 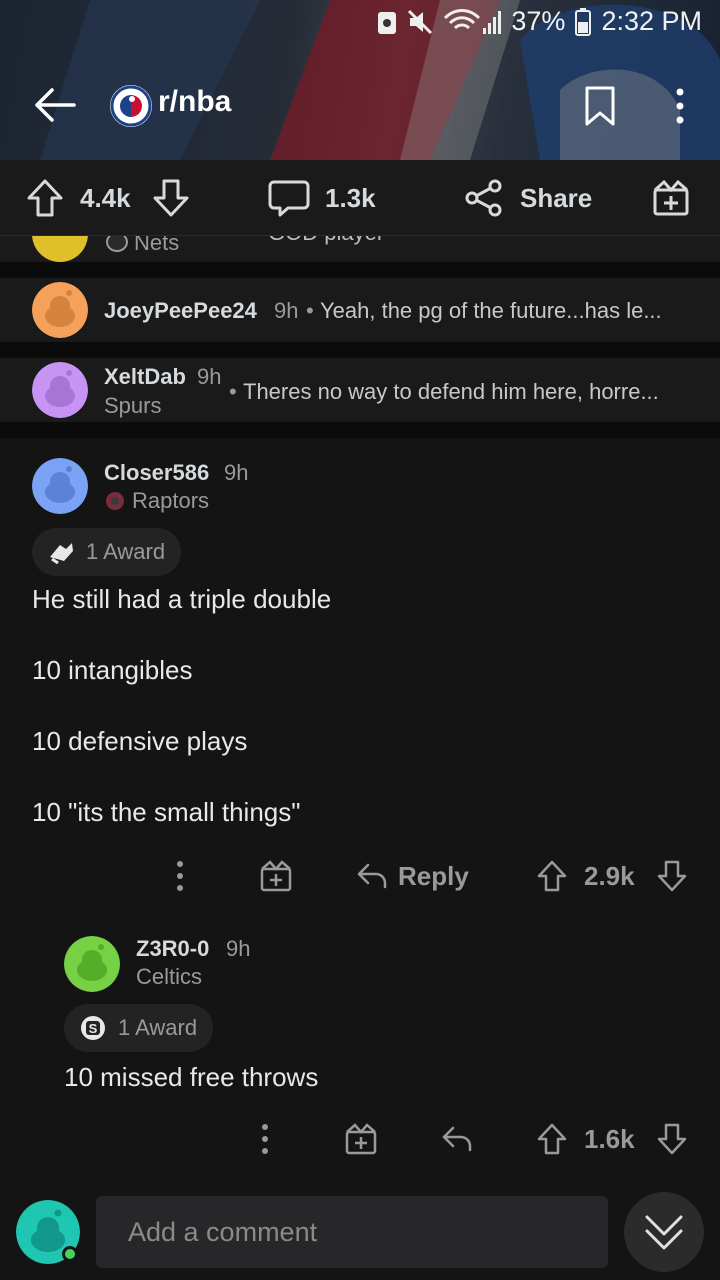 What do you see at coordinates (387, 22) in the screenshot?
I see `notification-icon` at bounding box center [387, 22].